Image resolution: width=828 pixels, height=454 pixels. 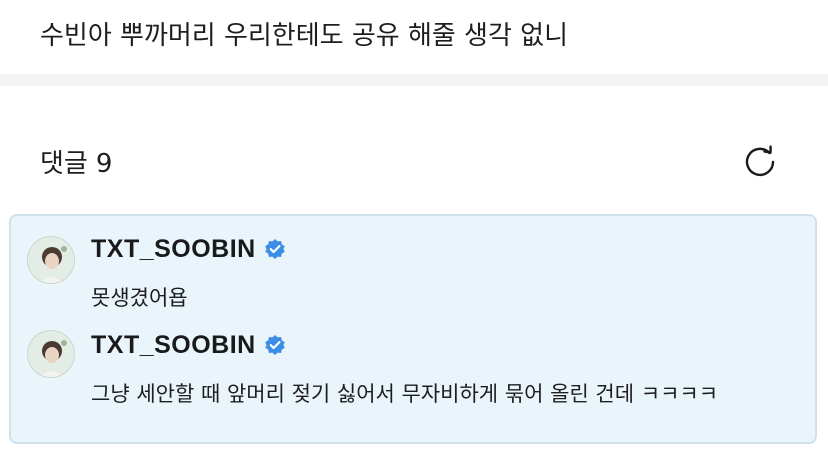 I want to click on comments-title: 댓글 9, so click(x=76, y=164).